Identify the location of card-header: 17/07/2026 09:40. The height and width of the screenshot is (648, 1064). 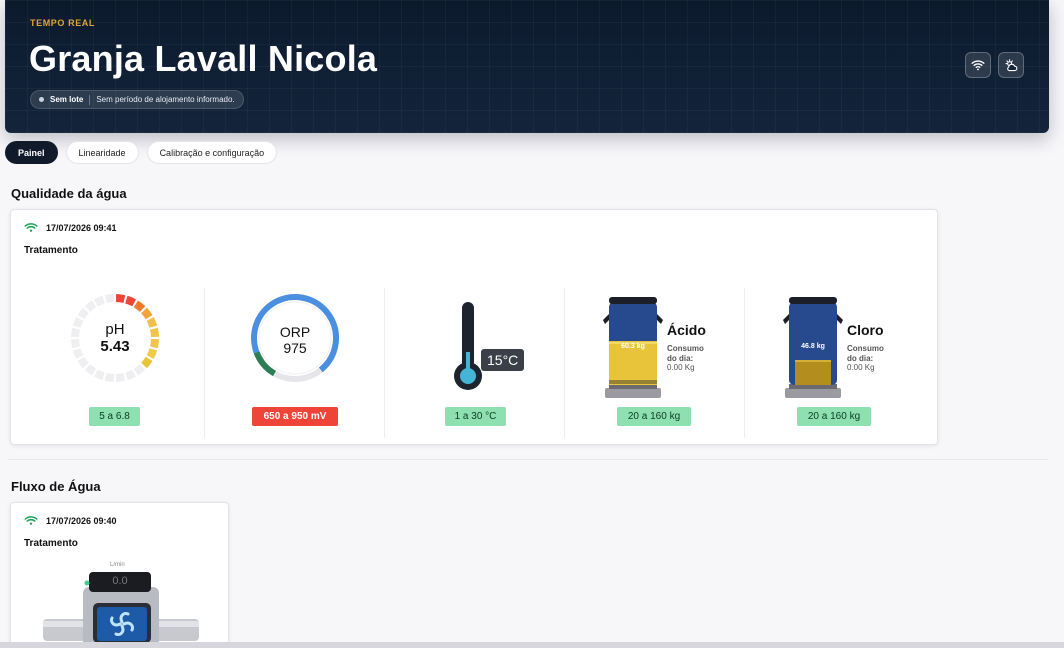
(70, 520).